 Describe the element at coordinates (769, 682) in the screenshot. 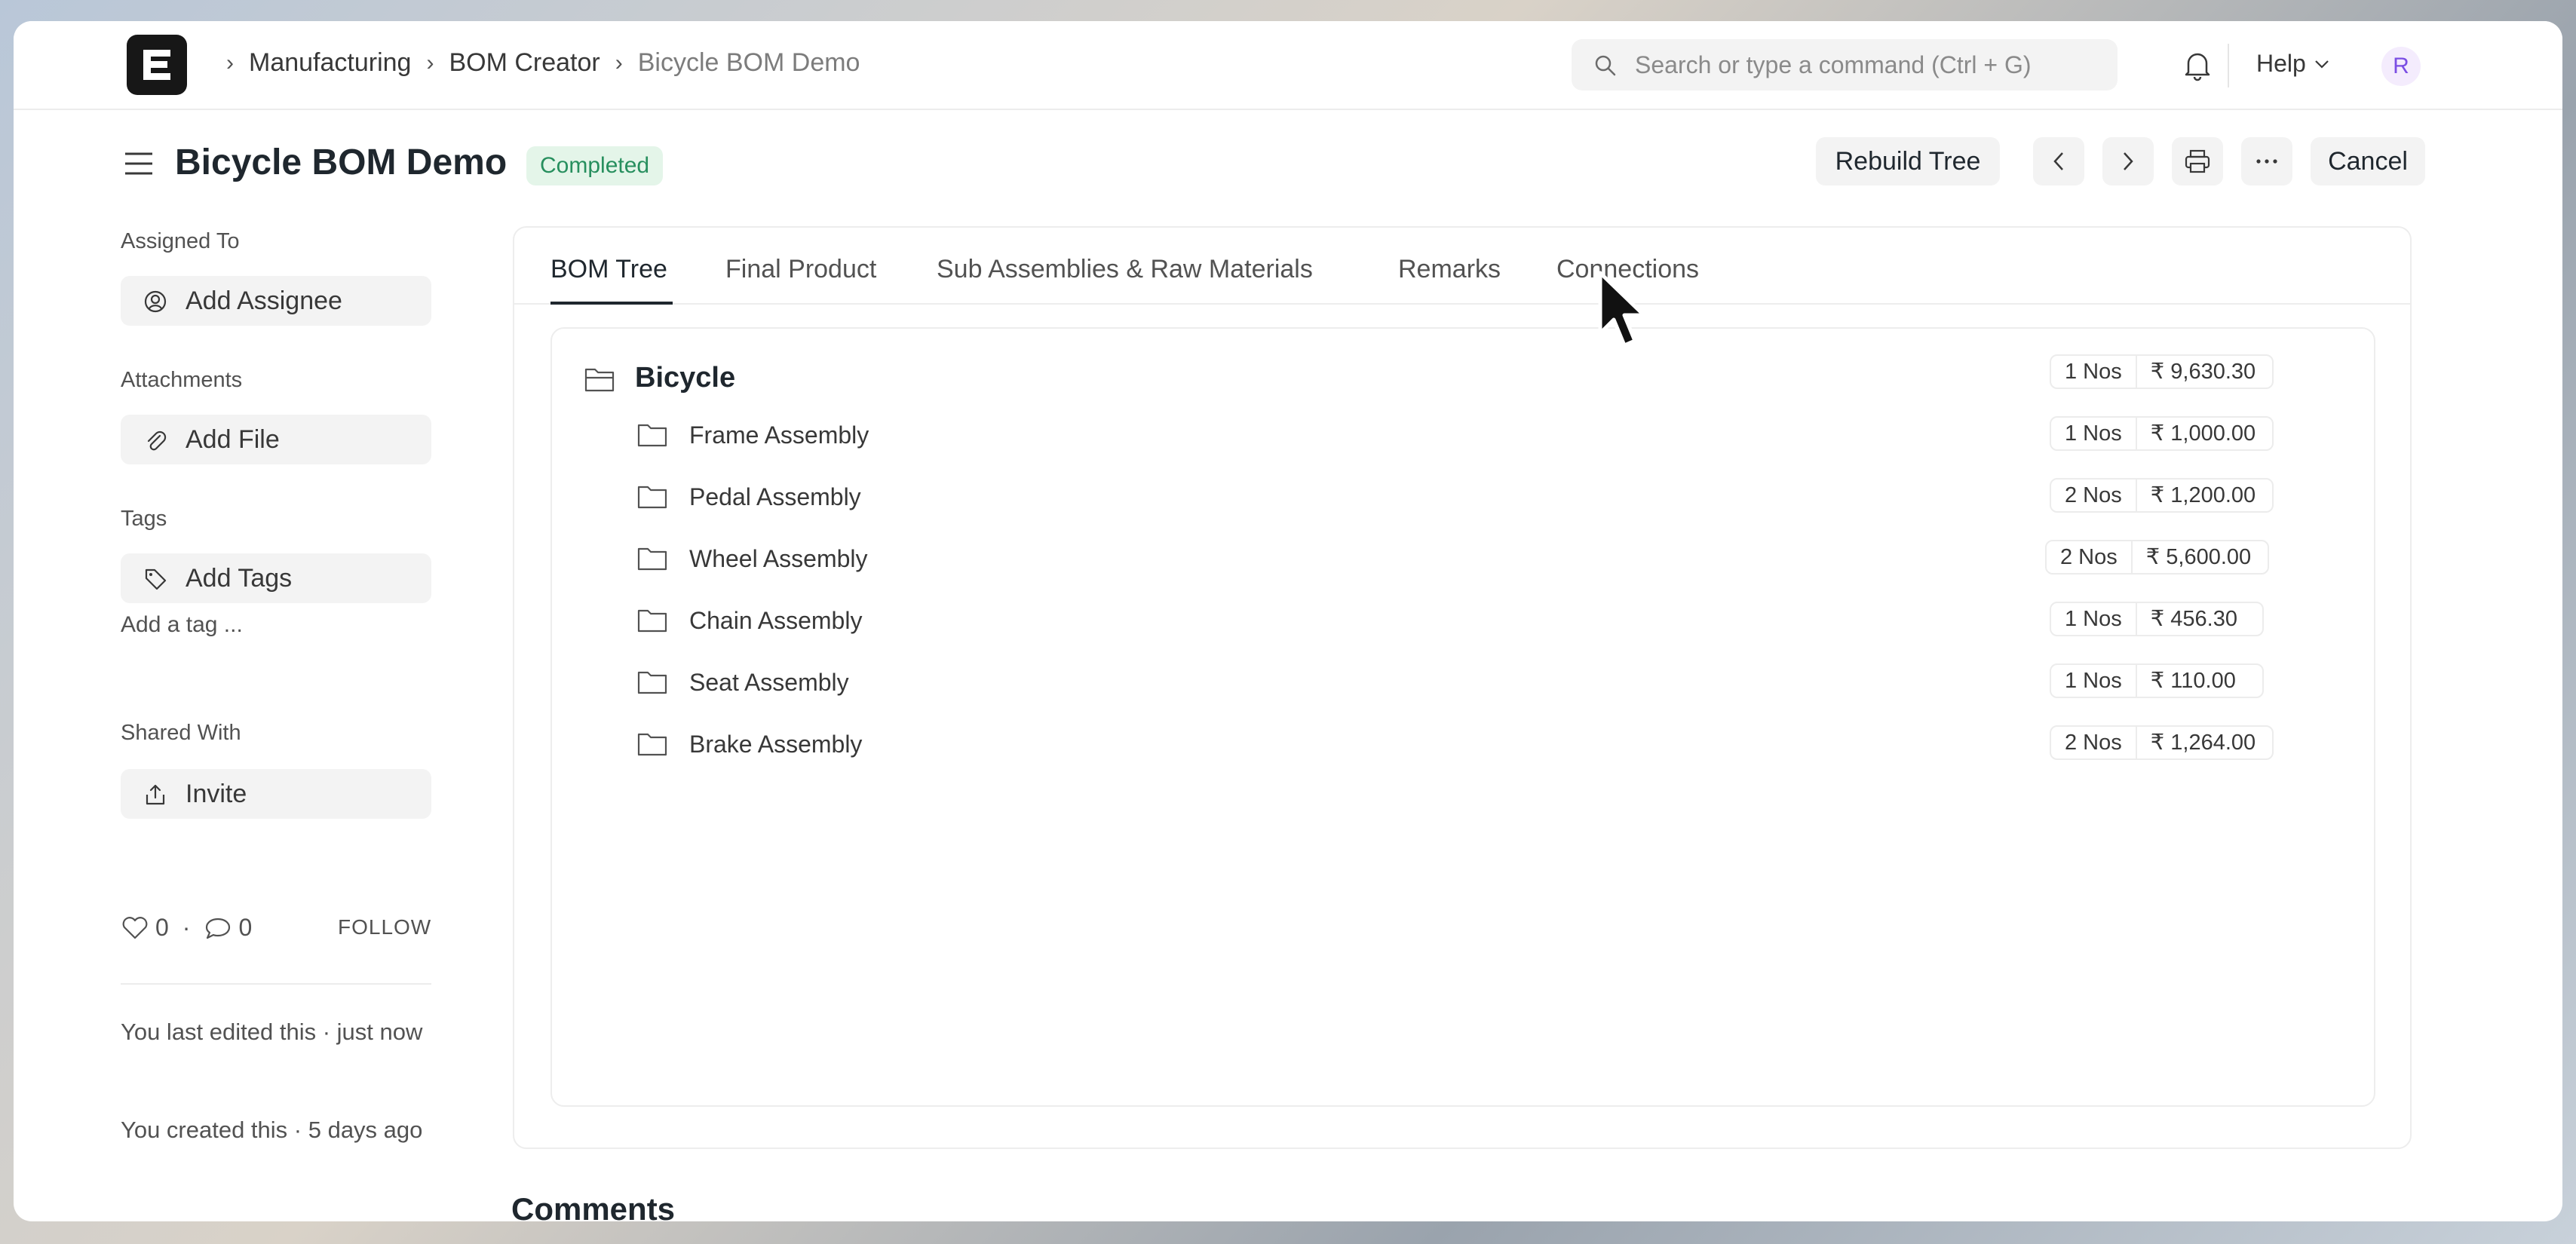

I see `tree-node-label: Seat Assembly` at that location.